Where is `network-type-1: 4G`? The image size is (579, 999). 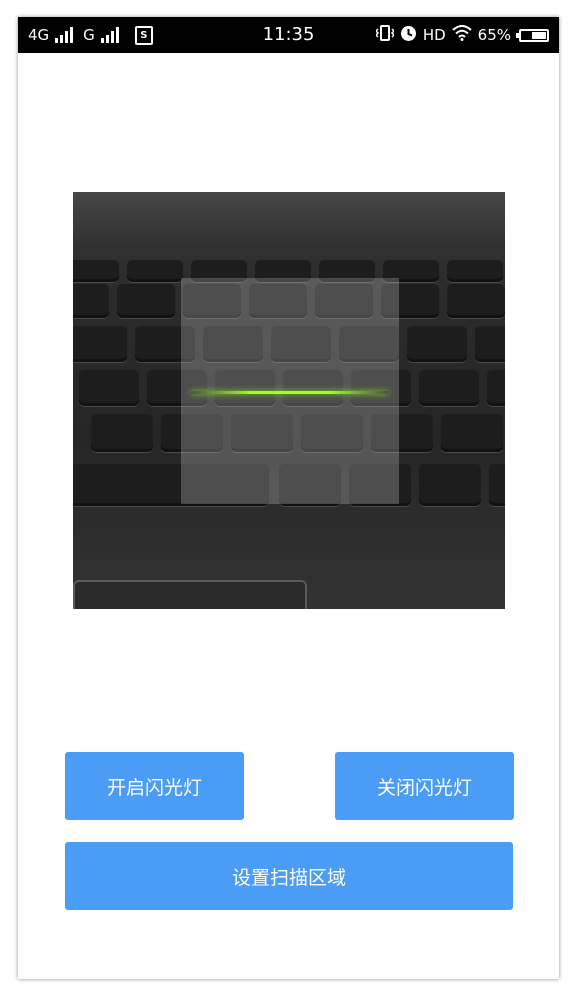 network-type-1: 4G is located at coordinates (39, 35).